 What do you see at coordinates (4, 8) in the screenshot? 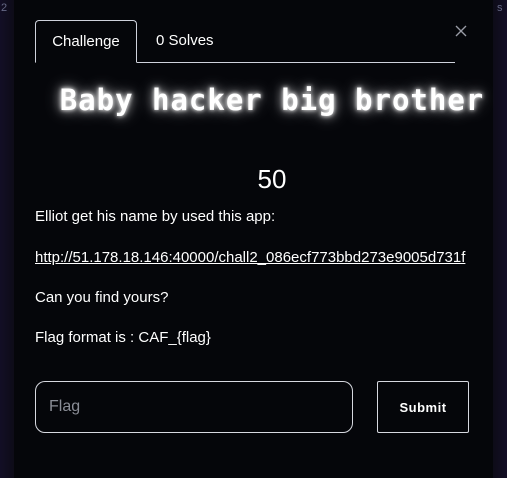
I see `backdrop-glyph-left: 2` at bounding box center [4, 8].